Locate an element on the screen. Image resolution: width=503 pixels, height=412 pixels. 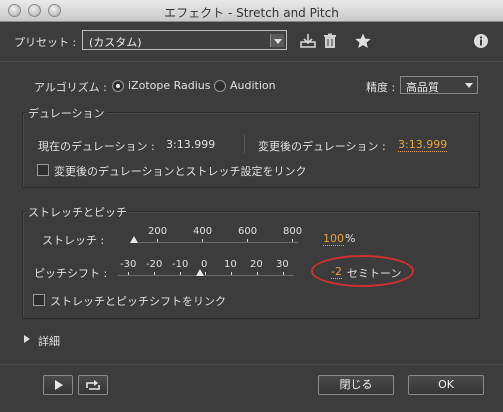
save-preset-icon is located at coordinates (308, 41).